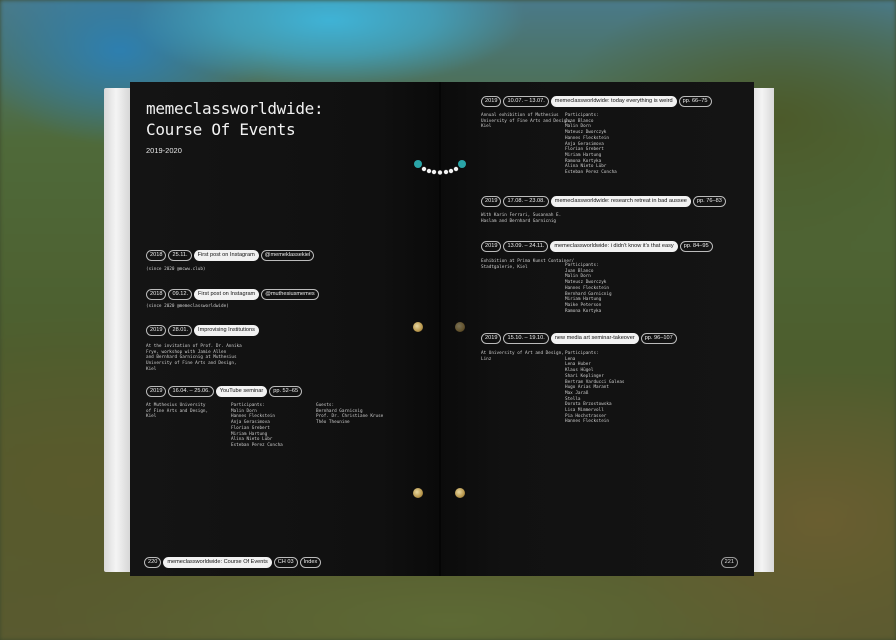 The width and height of the screenshot is (896, 640). I want to click on event-2-desc: (since 2020 @memeclassworldwide), so click(187, 306).